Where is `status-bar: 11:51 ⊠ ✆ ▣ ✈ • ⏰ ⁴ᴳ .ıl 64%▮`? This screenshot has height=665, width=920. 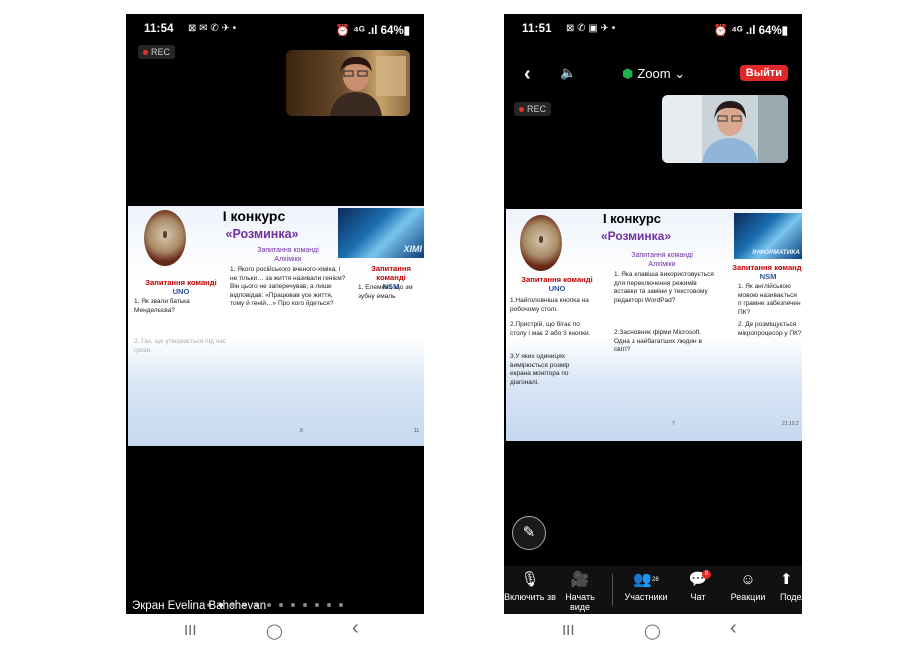 status-bar: 11:51 ⊠ ✆ ▣ ✈ • ⏰ ⁴ᴳ .ıl 64%▮ is located at coordinates (653, 29).